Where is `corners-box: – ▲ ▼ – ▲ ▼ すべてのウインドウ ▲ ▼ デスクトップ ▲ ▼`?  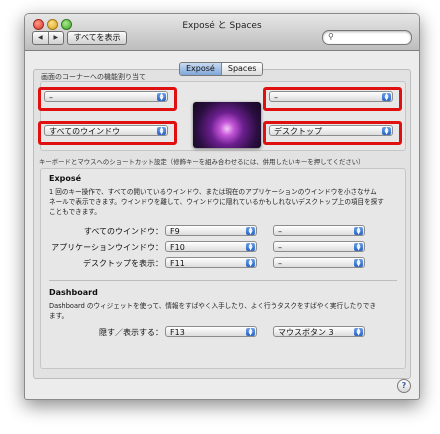 corners-box: – ▲ ▼ – ▲ ▼ すべてのウインドウ ▲ ▼ デスクトップ ▲ ▼ is located at coordinates (222, 116).